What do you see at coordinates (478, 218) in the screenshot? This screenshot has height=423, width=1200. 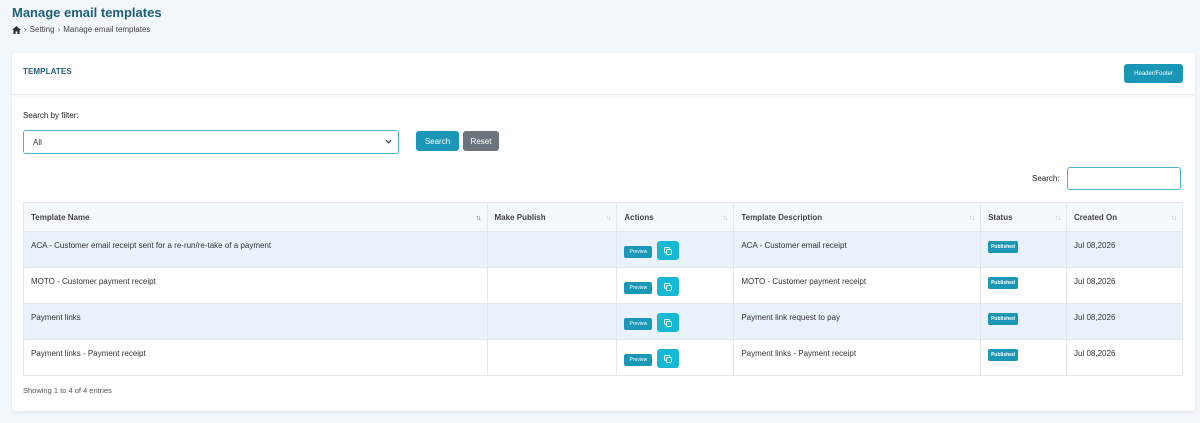 I see `sort-asc-icon: ↑↓` at bounding box center [478, 218].